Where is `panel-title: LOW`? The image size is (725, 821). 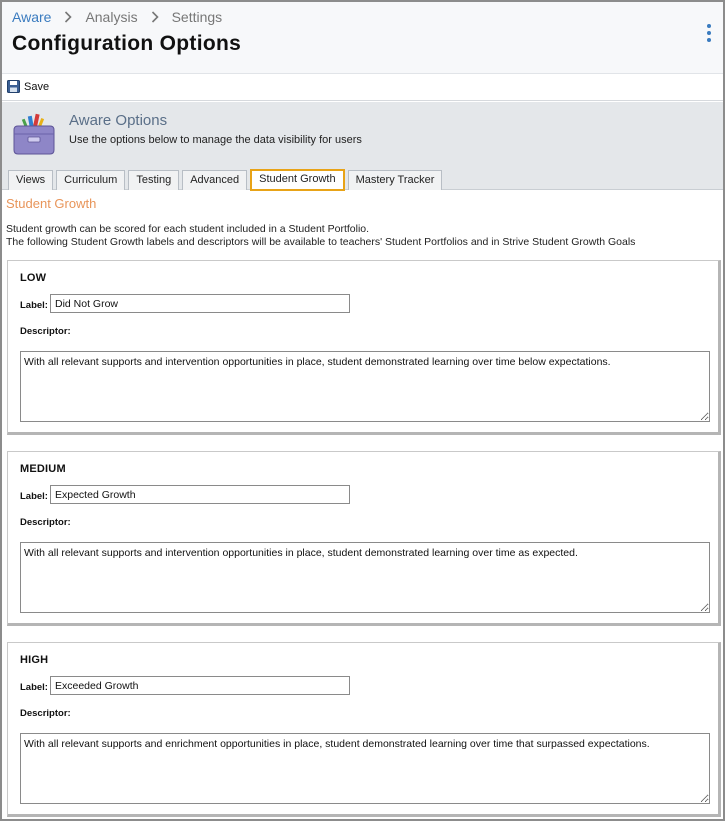
panel-title: LOW is located at coordinates (33, 278).